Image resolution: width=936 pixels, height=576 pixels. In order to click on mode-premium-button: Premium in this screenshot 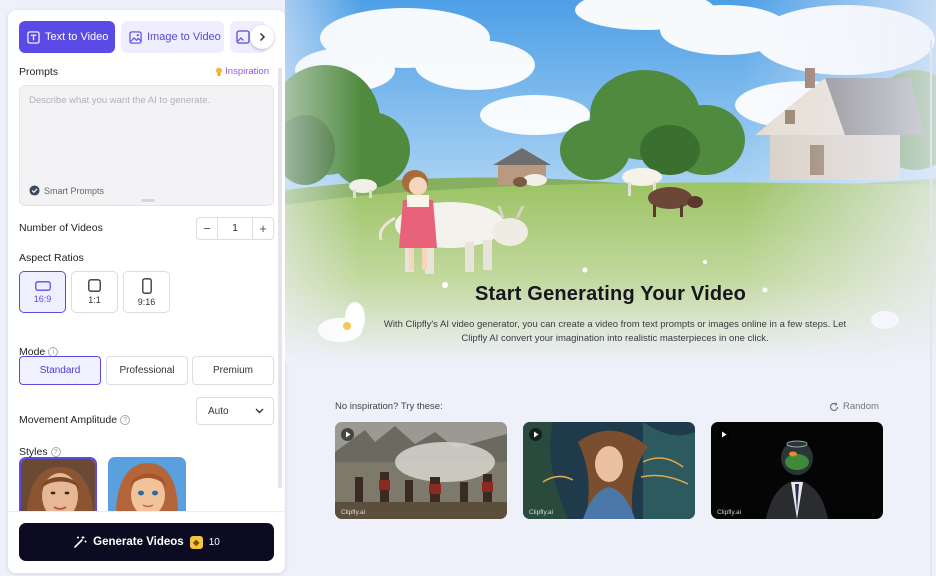, I will do `click(233, 370)`.